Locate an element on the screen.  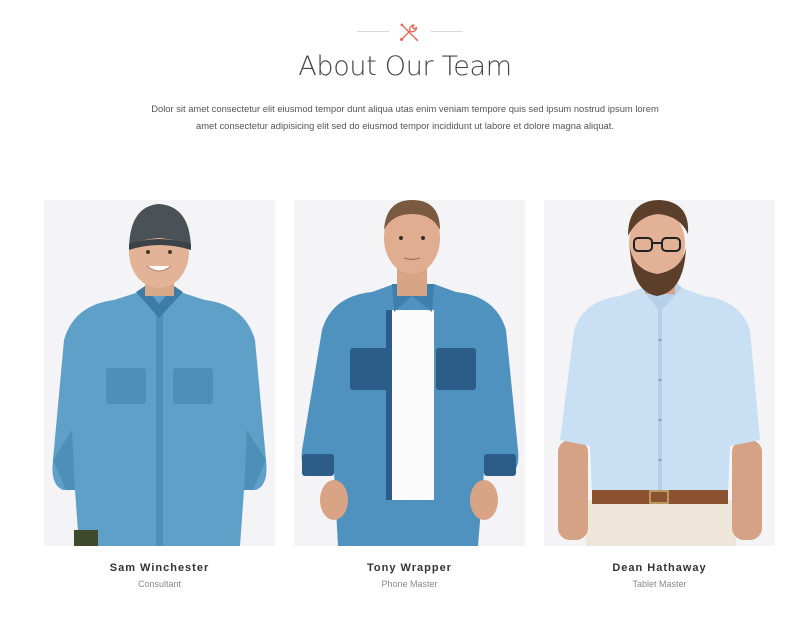
team-member-role: Phone Master is located at coordinates (409, 584).